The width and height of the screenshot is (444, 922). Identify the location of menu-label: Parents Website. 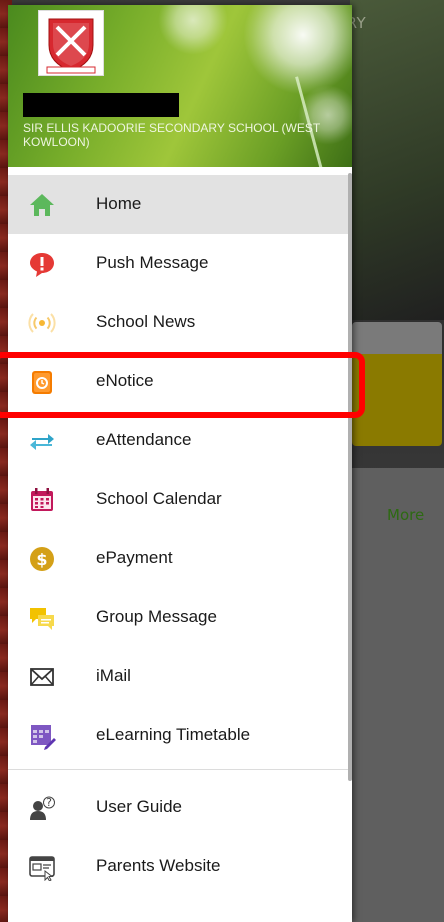
(158, 865).